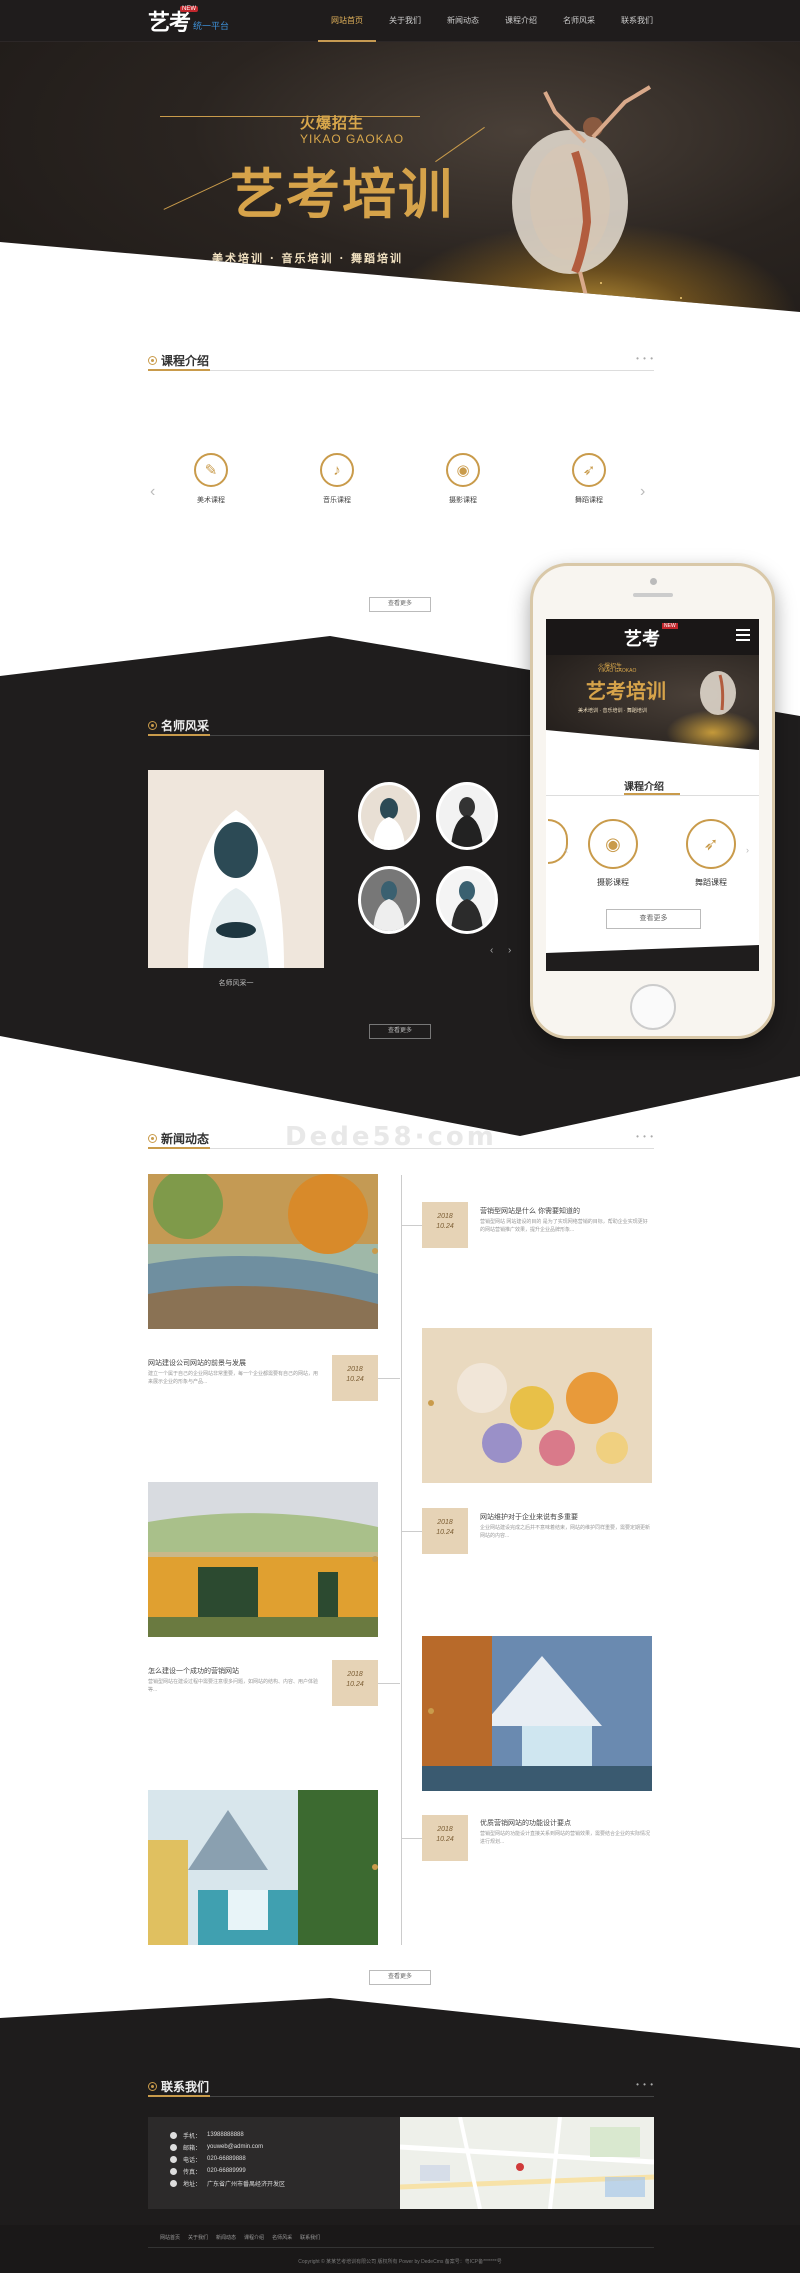 This screenshot has width=800, height=2273. I want to click on news-title-text: 新闻动态, so click(185, 1139).